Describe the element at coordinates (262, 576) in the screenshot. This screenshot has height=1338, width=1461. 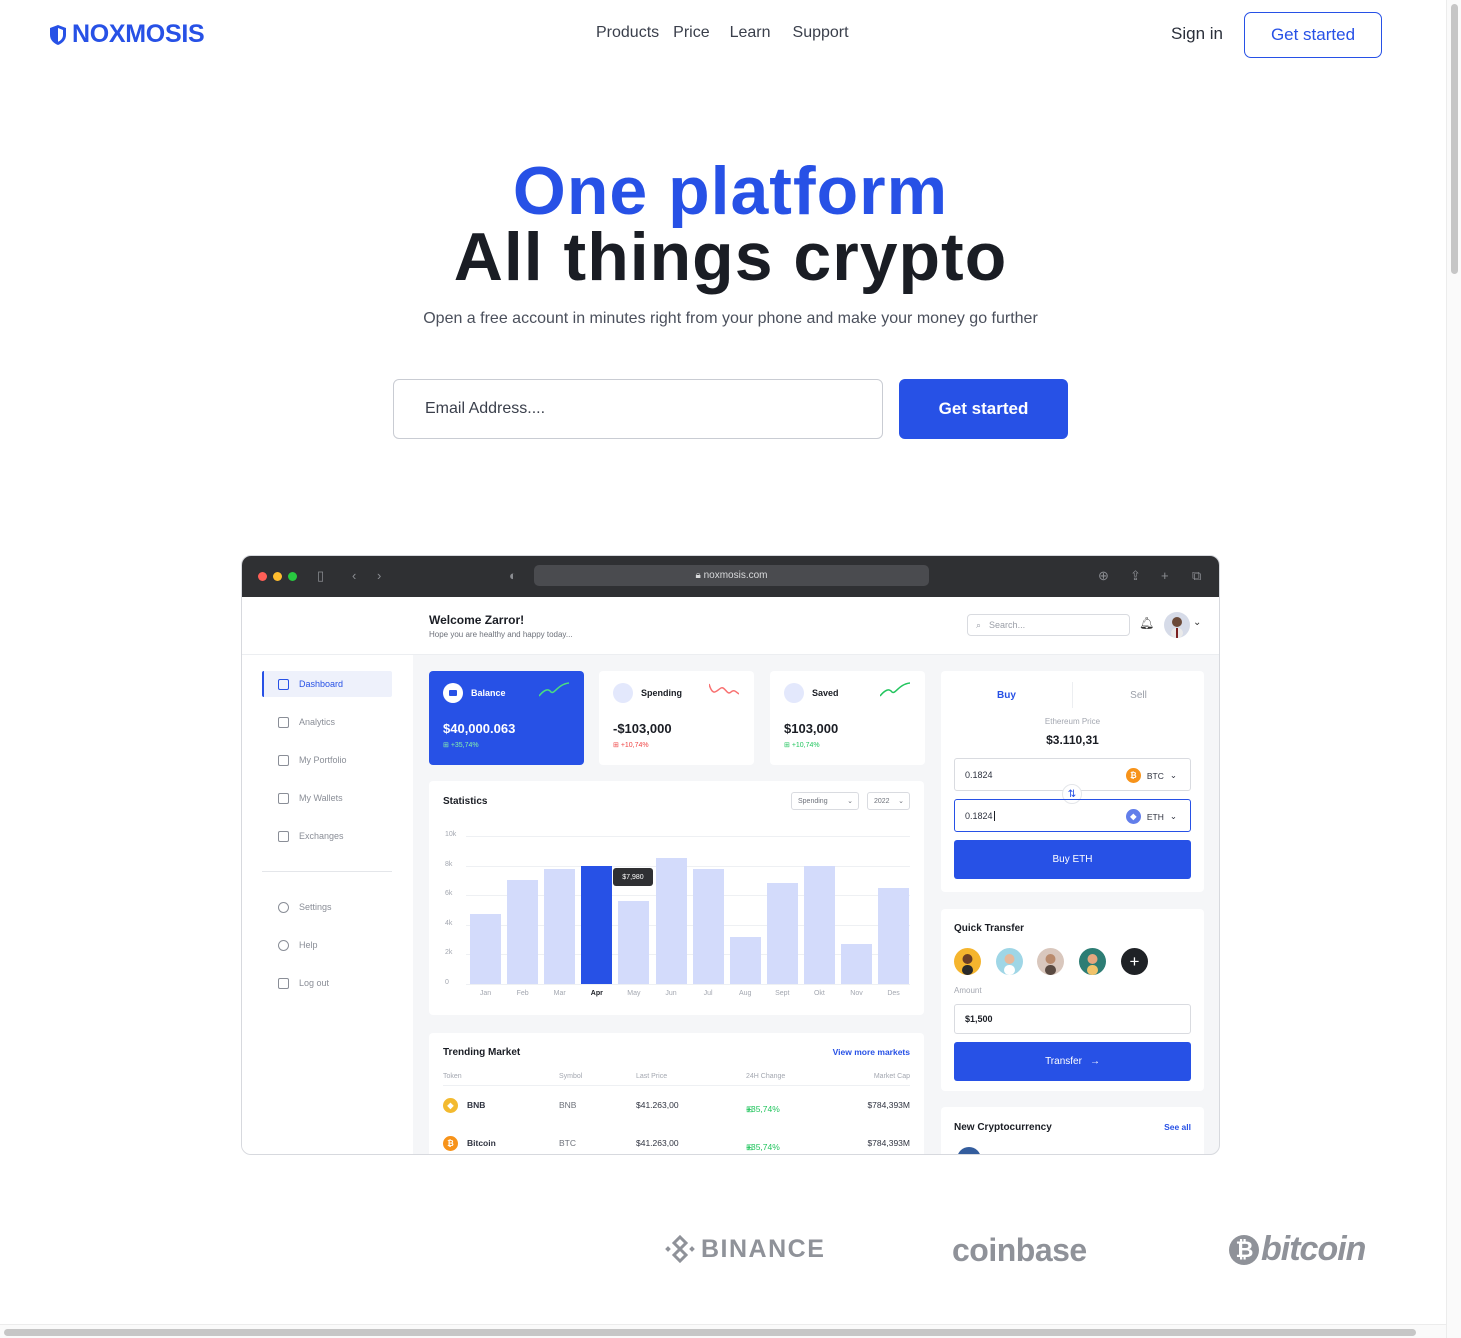
I see `close-dot` at that location.